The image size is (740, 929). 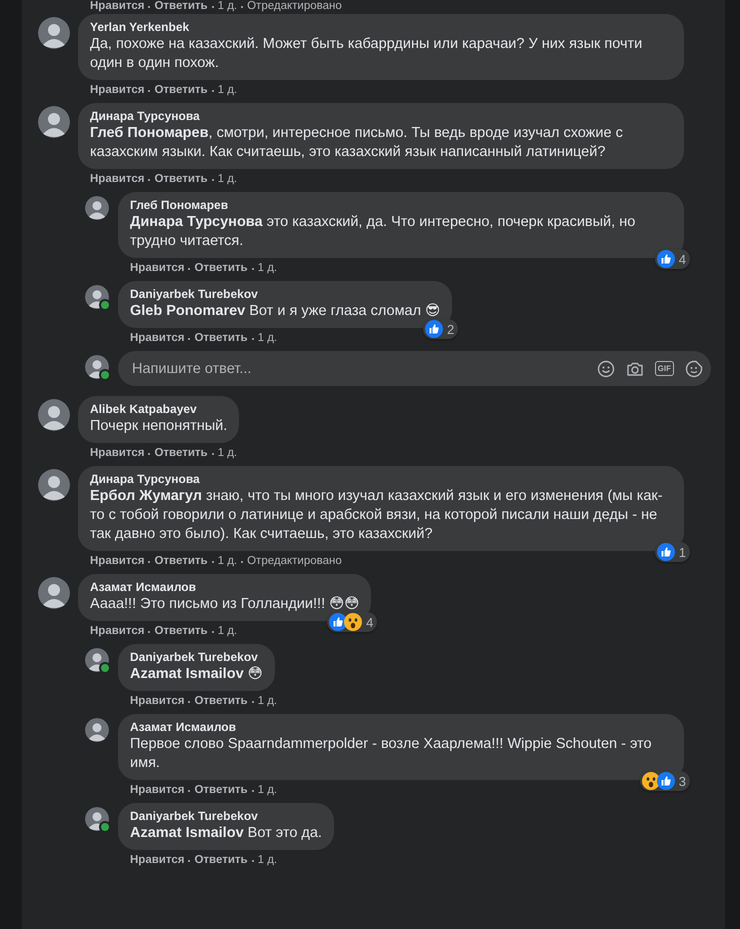 I want to click on comment-text: Динара Турсунова это казахский, да. Что интересно, почерк красивый, но трудно читается., so click(x=383, y=232).